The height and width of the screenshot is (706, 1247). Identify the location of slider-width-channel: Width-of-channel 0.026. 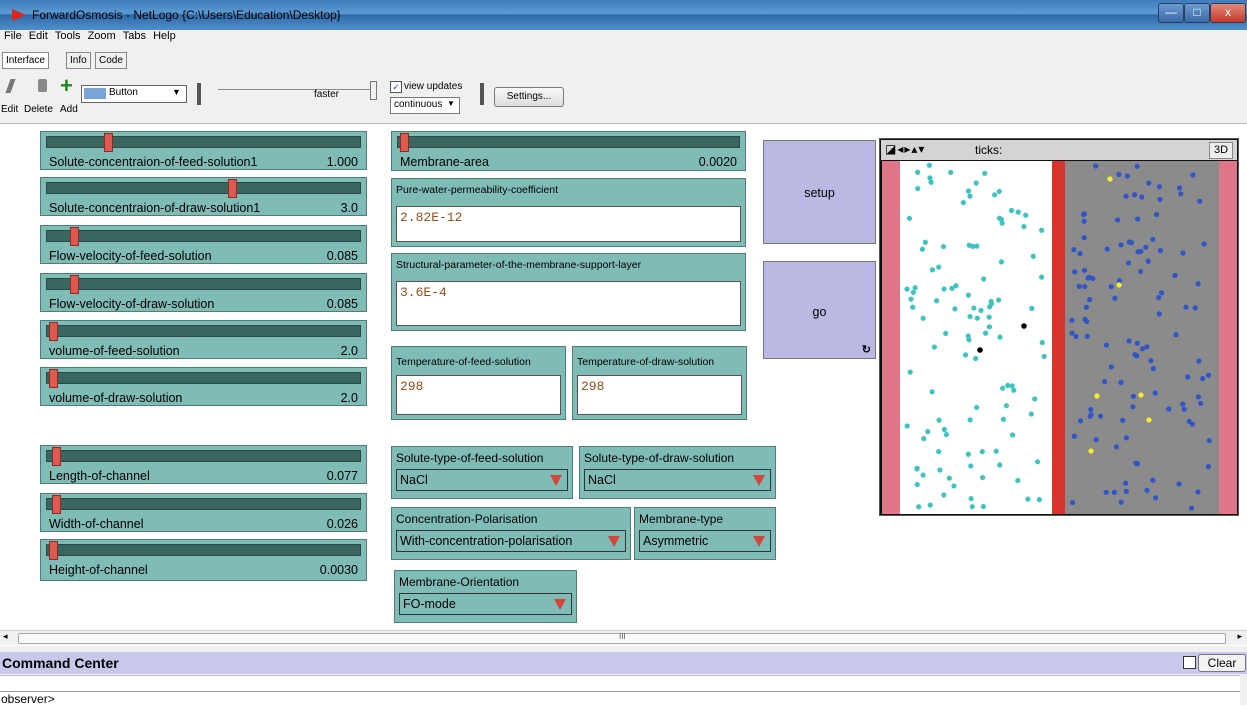
(203, 512).